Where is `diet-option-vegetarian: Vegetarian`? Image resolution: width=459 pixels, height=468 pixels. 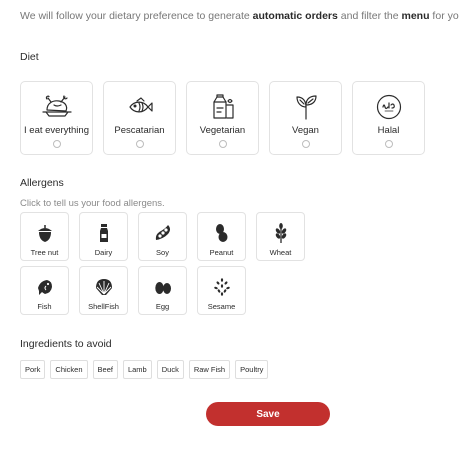
diet-option-vegetarian: Vegetarian is located at coordinates (222, 118).